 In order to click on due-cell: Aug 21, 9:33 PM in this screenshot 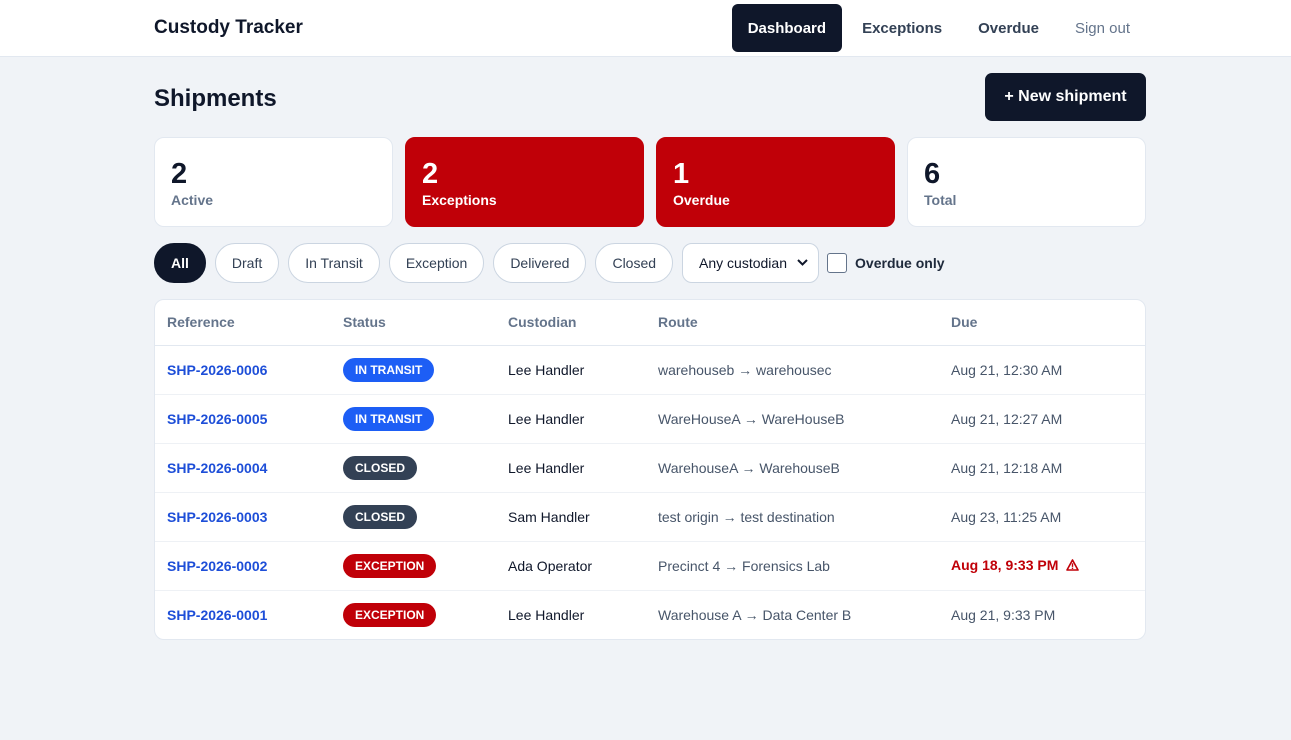, I will do `click(1003, 614)`.